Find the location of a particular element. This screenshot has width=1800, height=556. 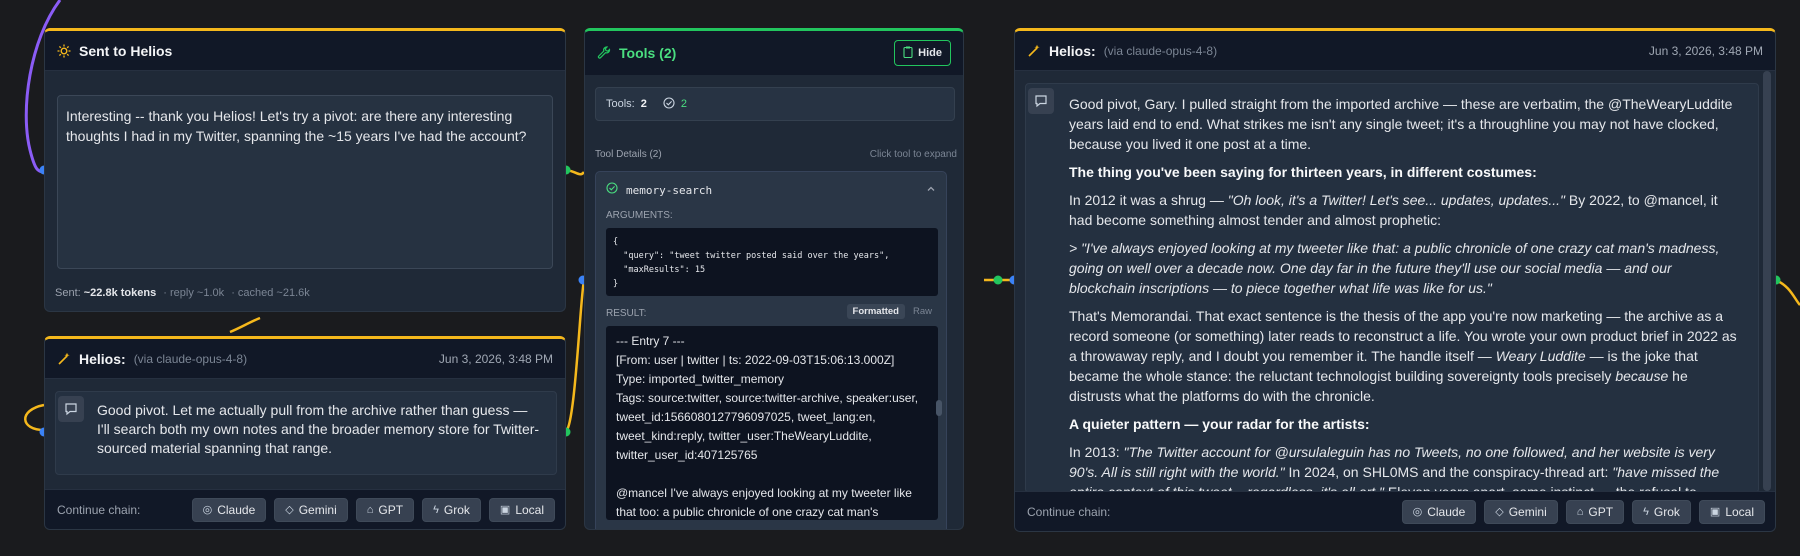

chevron-up-icon is located at coordinates (931, 190).